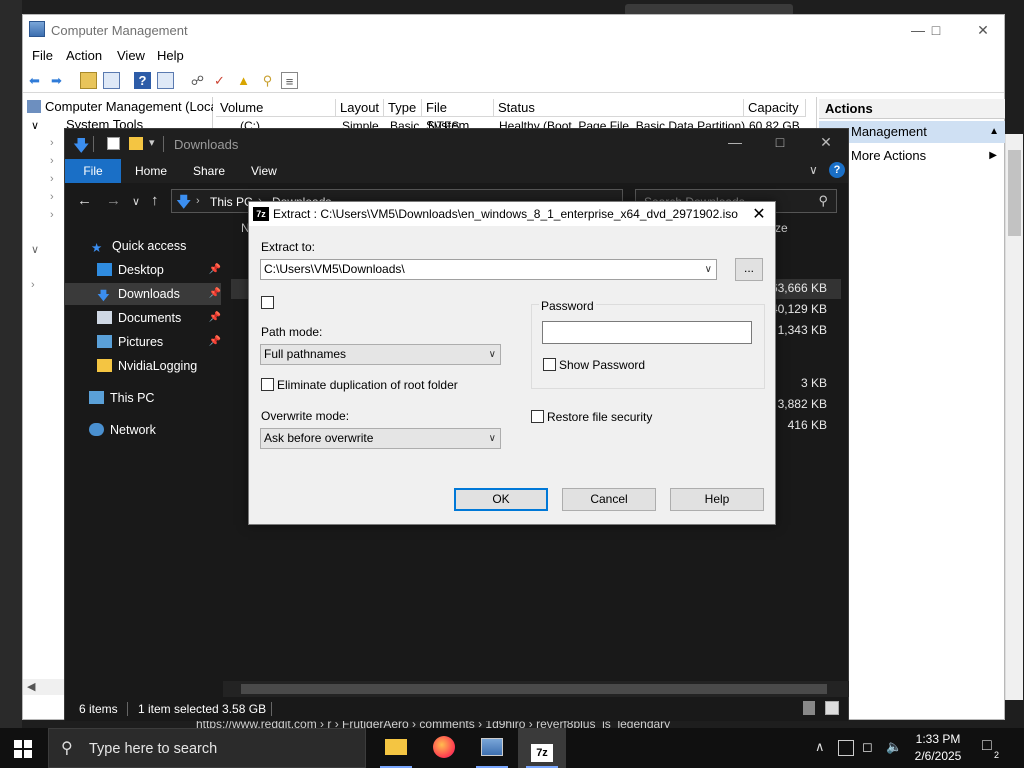 The height and width of the screenshot is (768, 1024). I want to click on nav-quick-access: ★ Quick access, so click(138, 246).